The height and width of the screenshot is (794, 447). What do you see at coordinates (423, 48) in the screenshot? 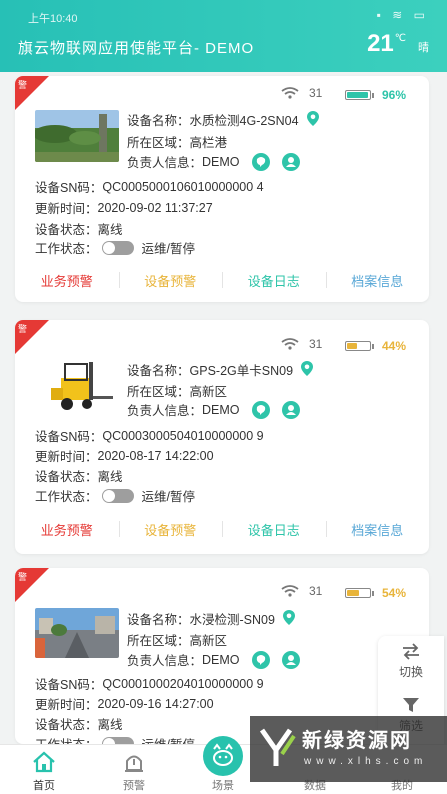
I see `weather-description: 晴` at bounding box center [423, 48].